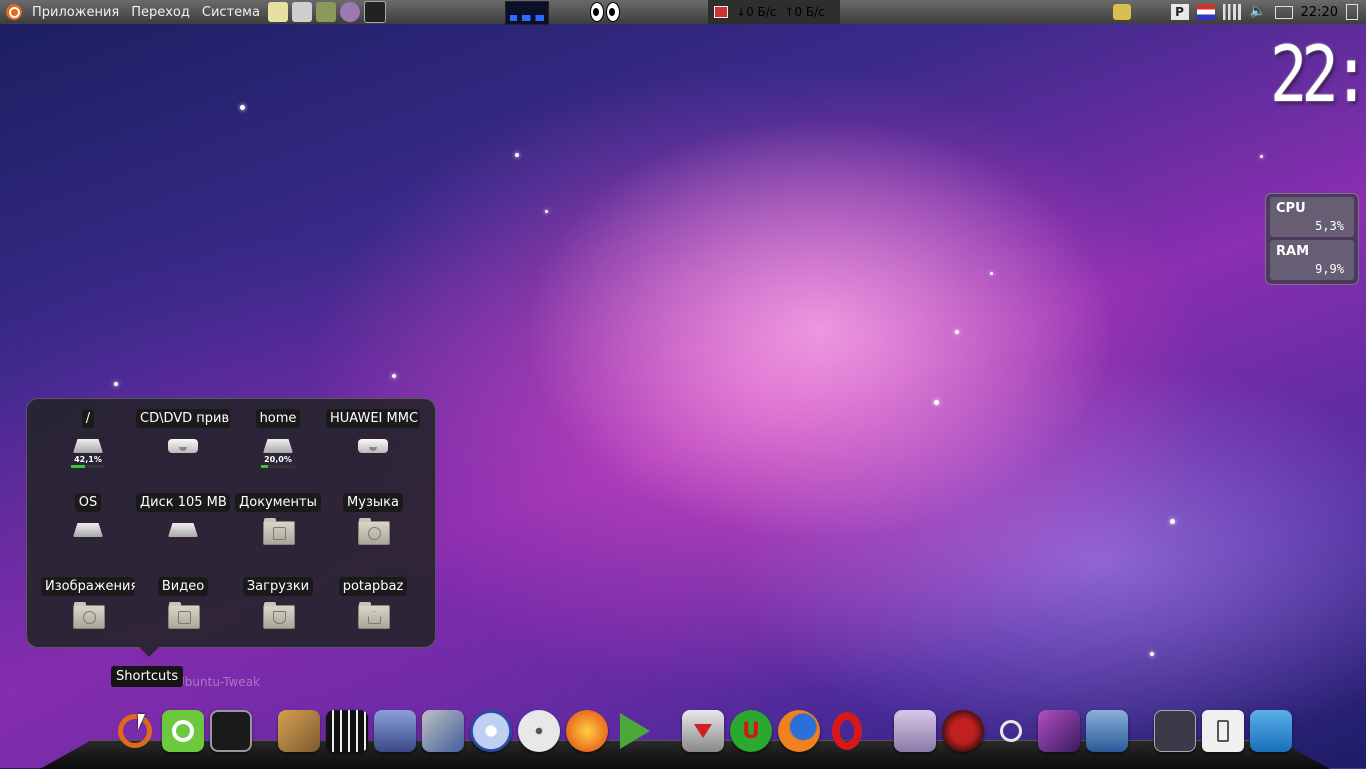 This screenshot has width=1366, height=769. Describe the element at coordinates (587, 731) in the screenshot. I see `brasero-icon` at that location.